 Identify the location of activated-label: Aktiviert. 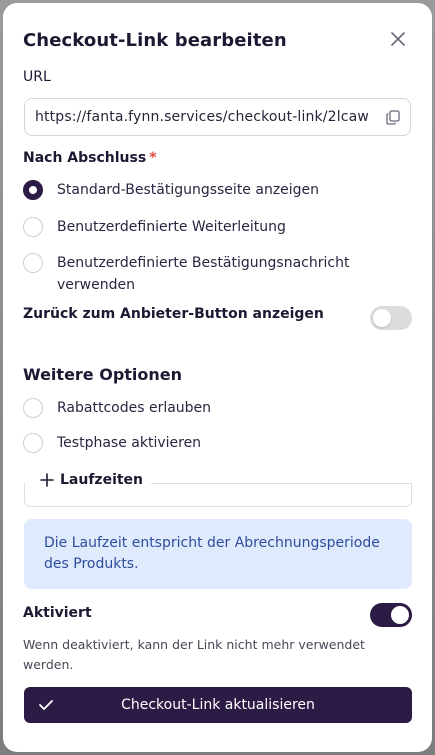
(57, 613).